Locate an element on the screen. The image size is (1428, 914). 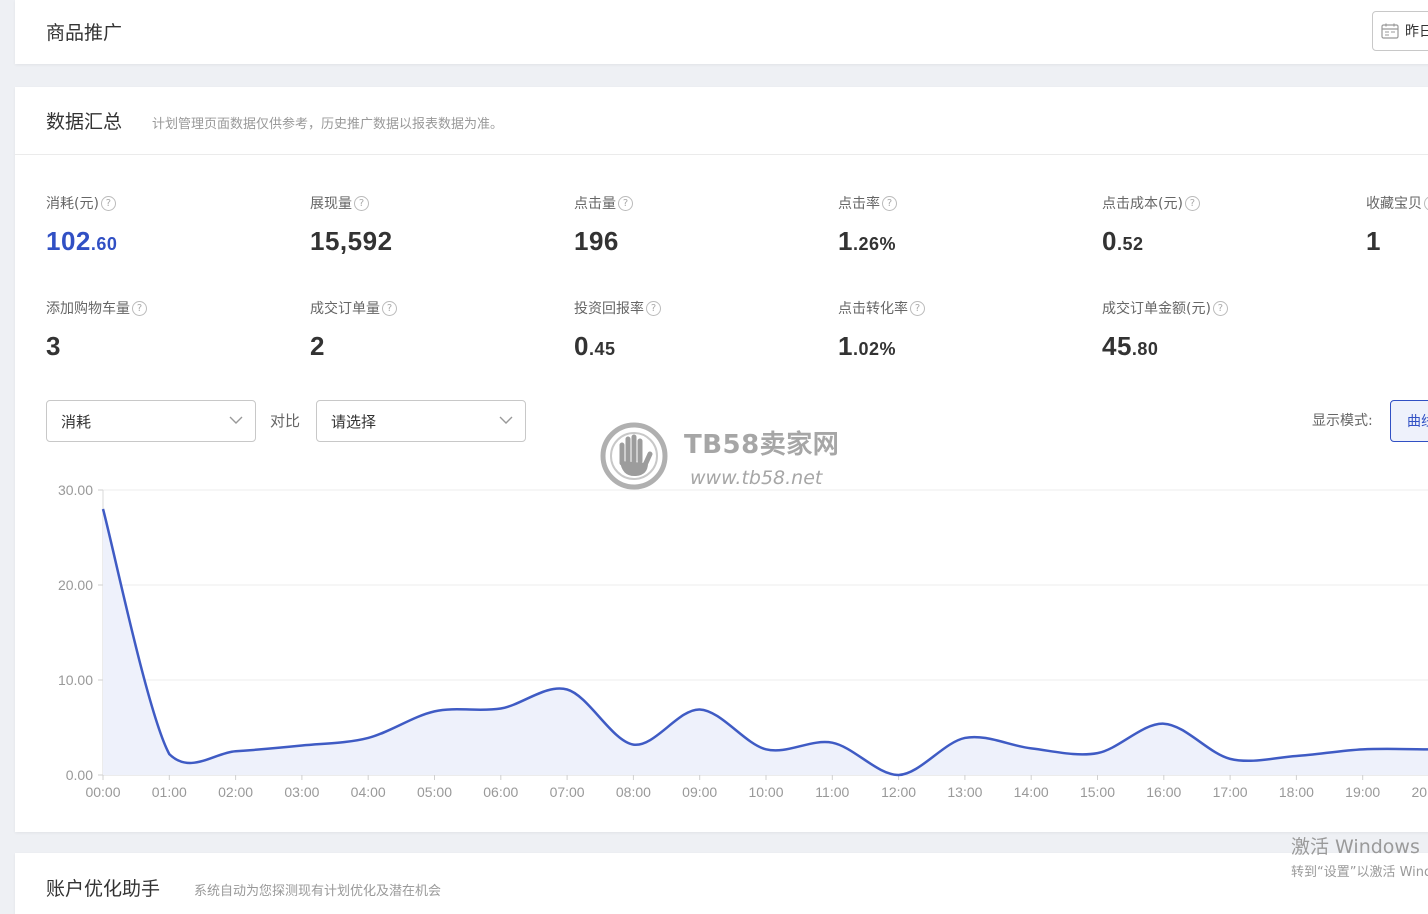
metric-value: 102.60 is located at coordinates (81, 241).